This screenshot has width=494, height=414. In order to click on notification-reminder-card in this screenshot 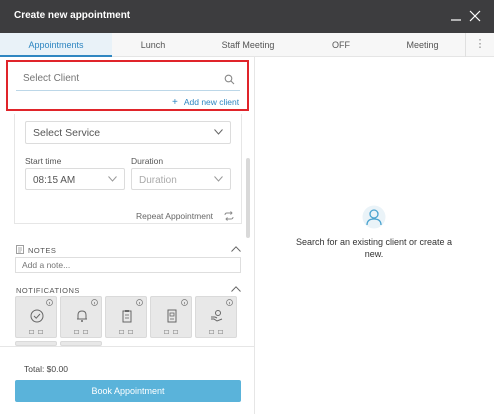, I will do `click(81, 317)`.